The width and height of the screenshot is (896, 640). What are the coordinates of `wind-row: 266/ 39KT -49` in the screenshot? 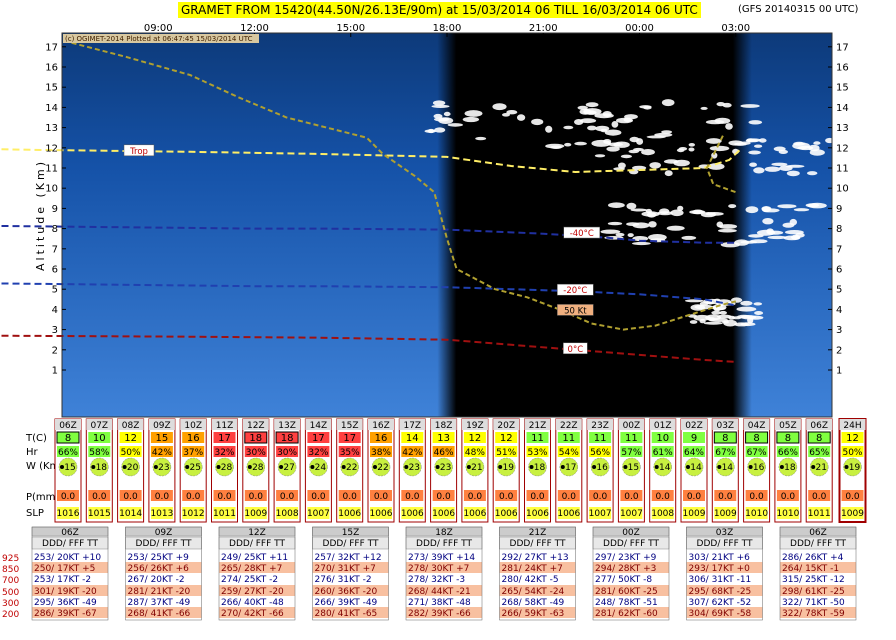 It's located at (346, 603).